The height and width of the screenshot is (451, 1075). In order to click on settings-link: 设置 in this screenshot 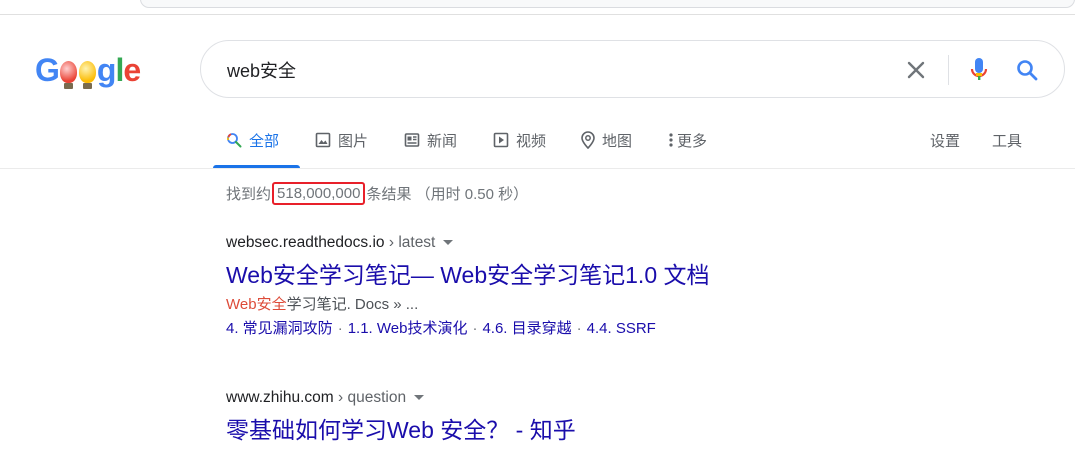, I will do `click(945, 140)`.